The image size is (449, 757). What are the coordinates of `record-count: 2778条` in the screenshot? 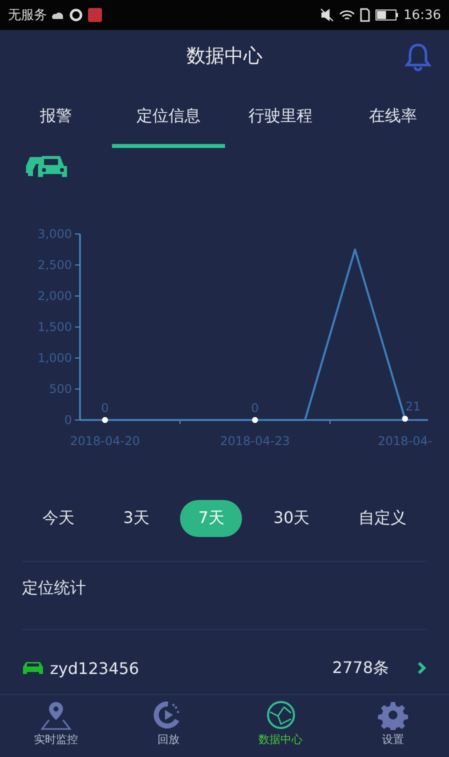 It's located at (360, 668).